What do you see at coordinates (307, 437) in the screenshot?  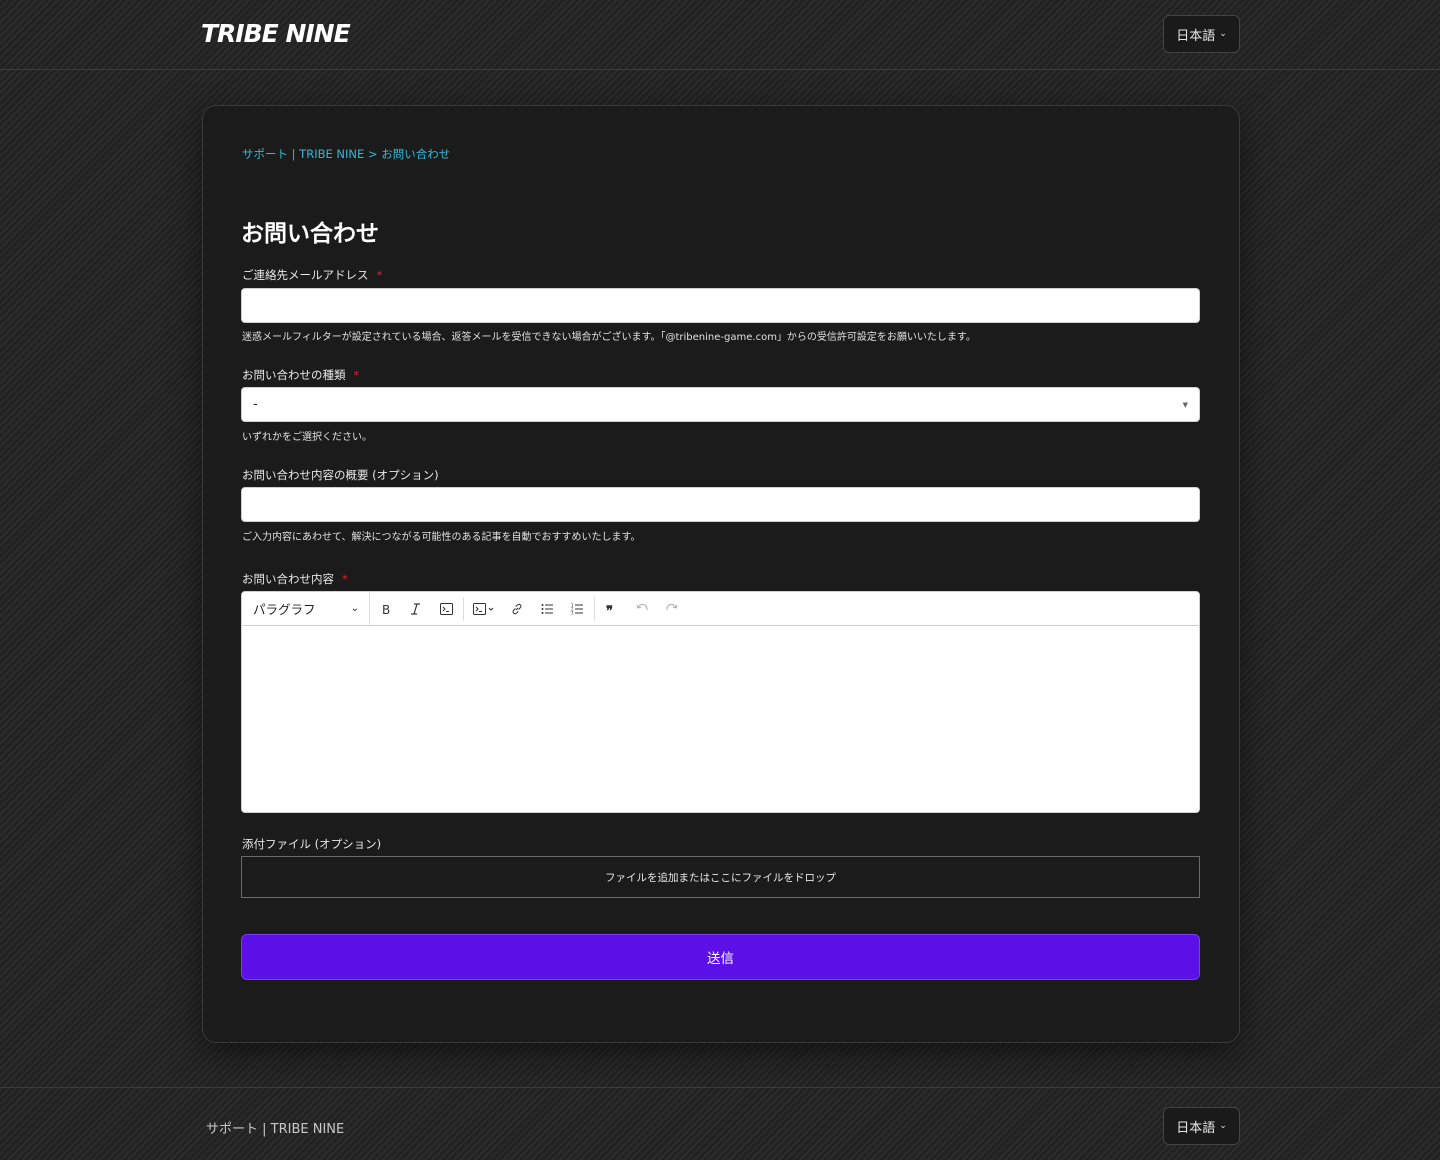 I see `inquiry-type-hint: いずれかをご選択ください。` at bounding box center [307, 437].